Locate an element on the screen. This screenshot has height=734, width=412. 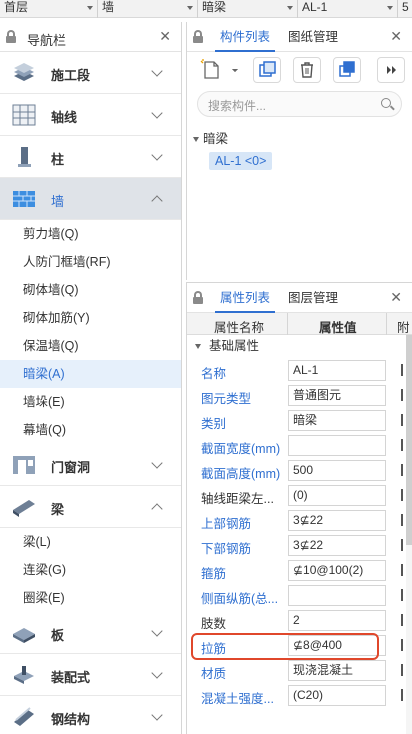
property-row: 名称 AL-1 is located at coordinates (297, 370).